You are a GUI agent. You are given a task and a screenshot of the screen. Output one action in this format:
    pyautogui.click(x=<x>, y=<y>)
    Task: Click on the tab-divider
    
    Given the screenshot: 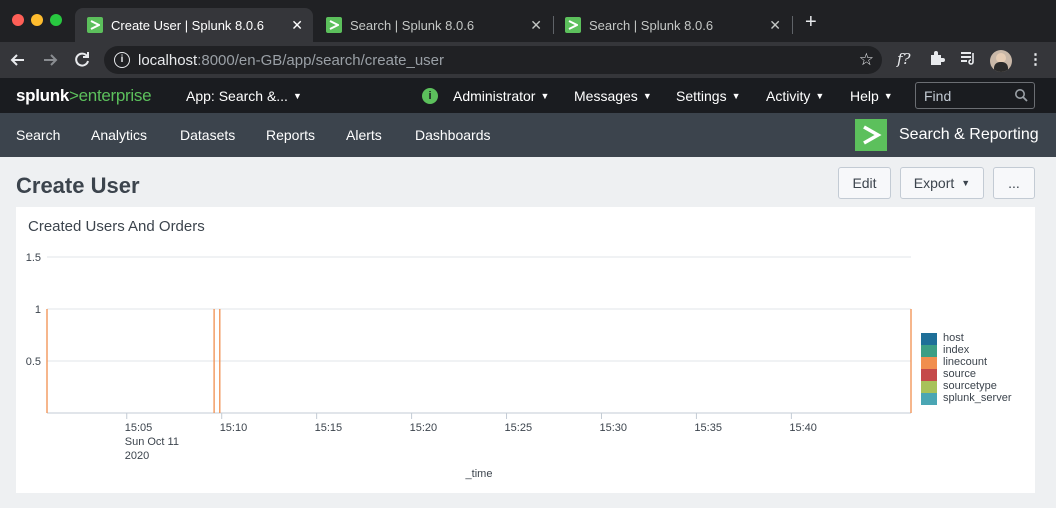 What is the action you would take?
    pyautogui.click(x=792, y=25)
    